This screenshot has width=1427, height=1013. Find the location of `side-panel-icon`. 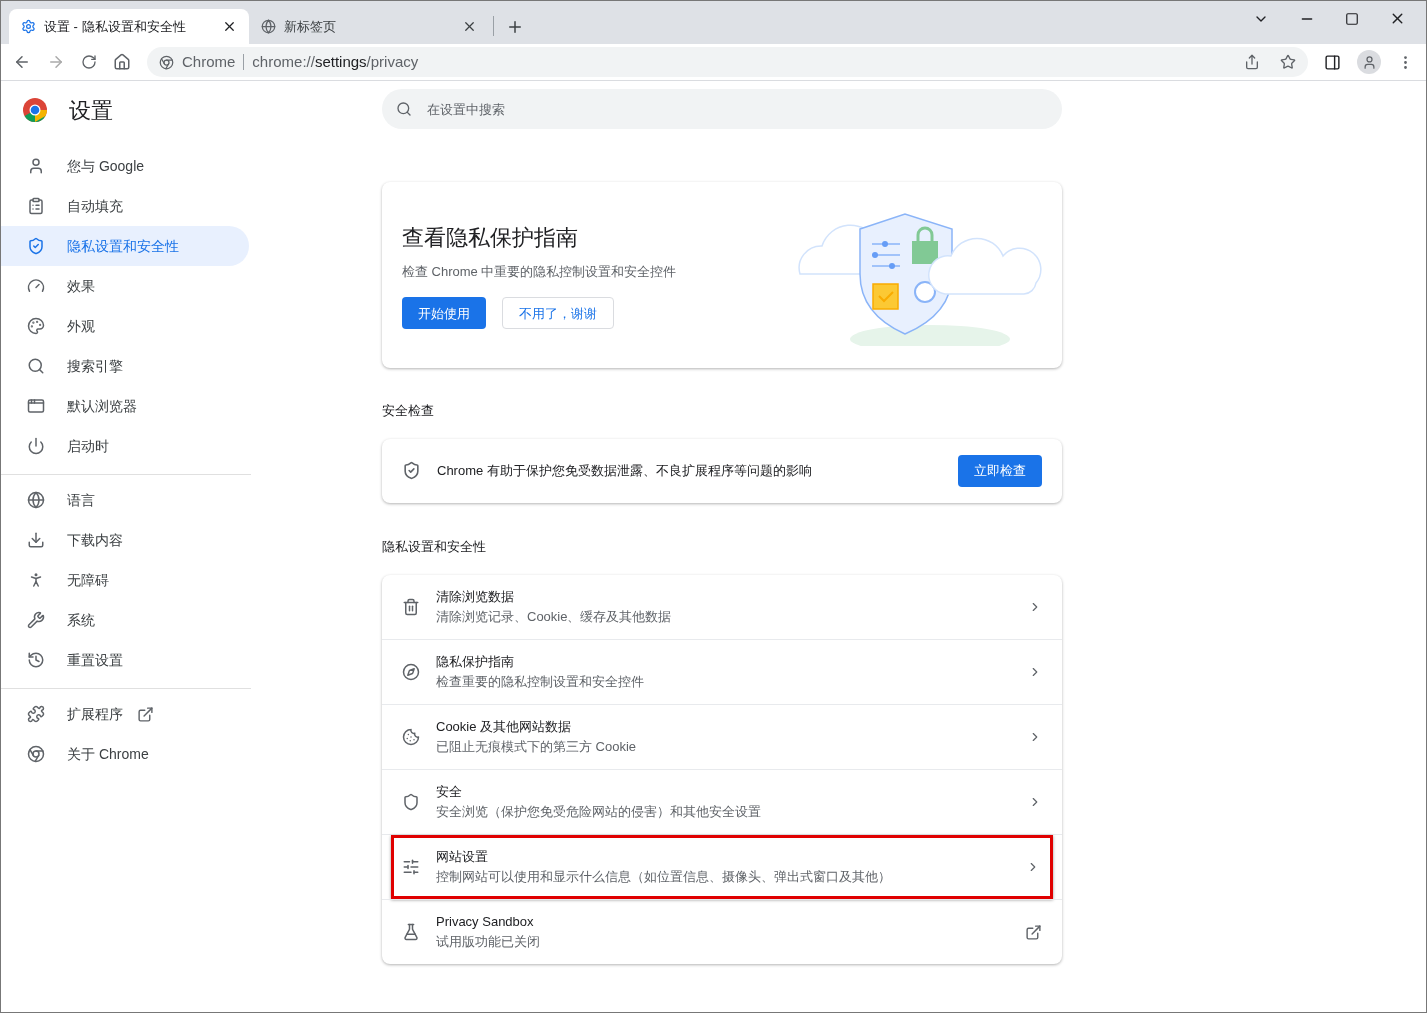

side-panel-icon is located at coordinates (1332, 62).